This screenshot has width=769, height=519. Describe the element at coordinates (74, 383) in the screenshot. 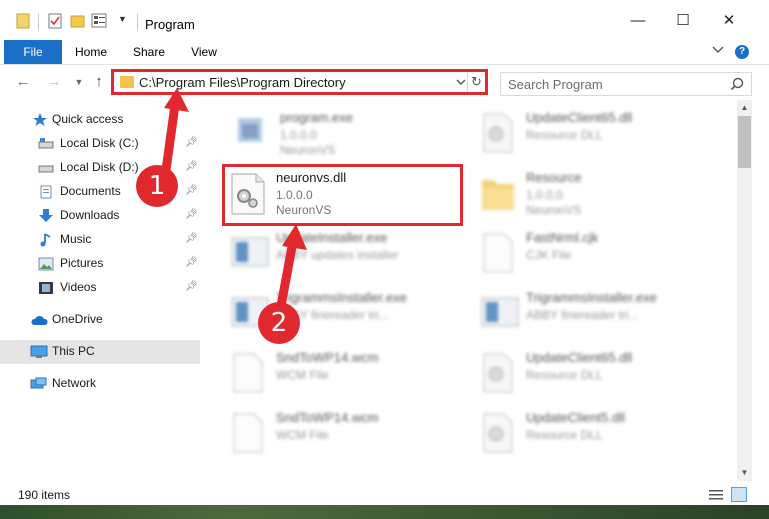

I see `sidebar-item-label: Network` at that location.